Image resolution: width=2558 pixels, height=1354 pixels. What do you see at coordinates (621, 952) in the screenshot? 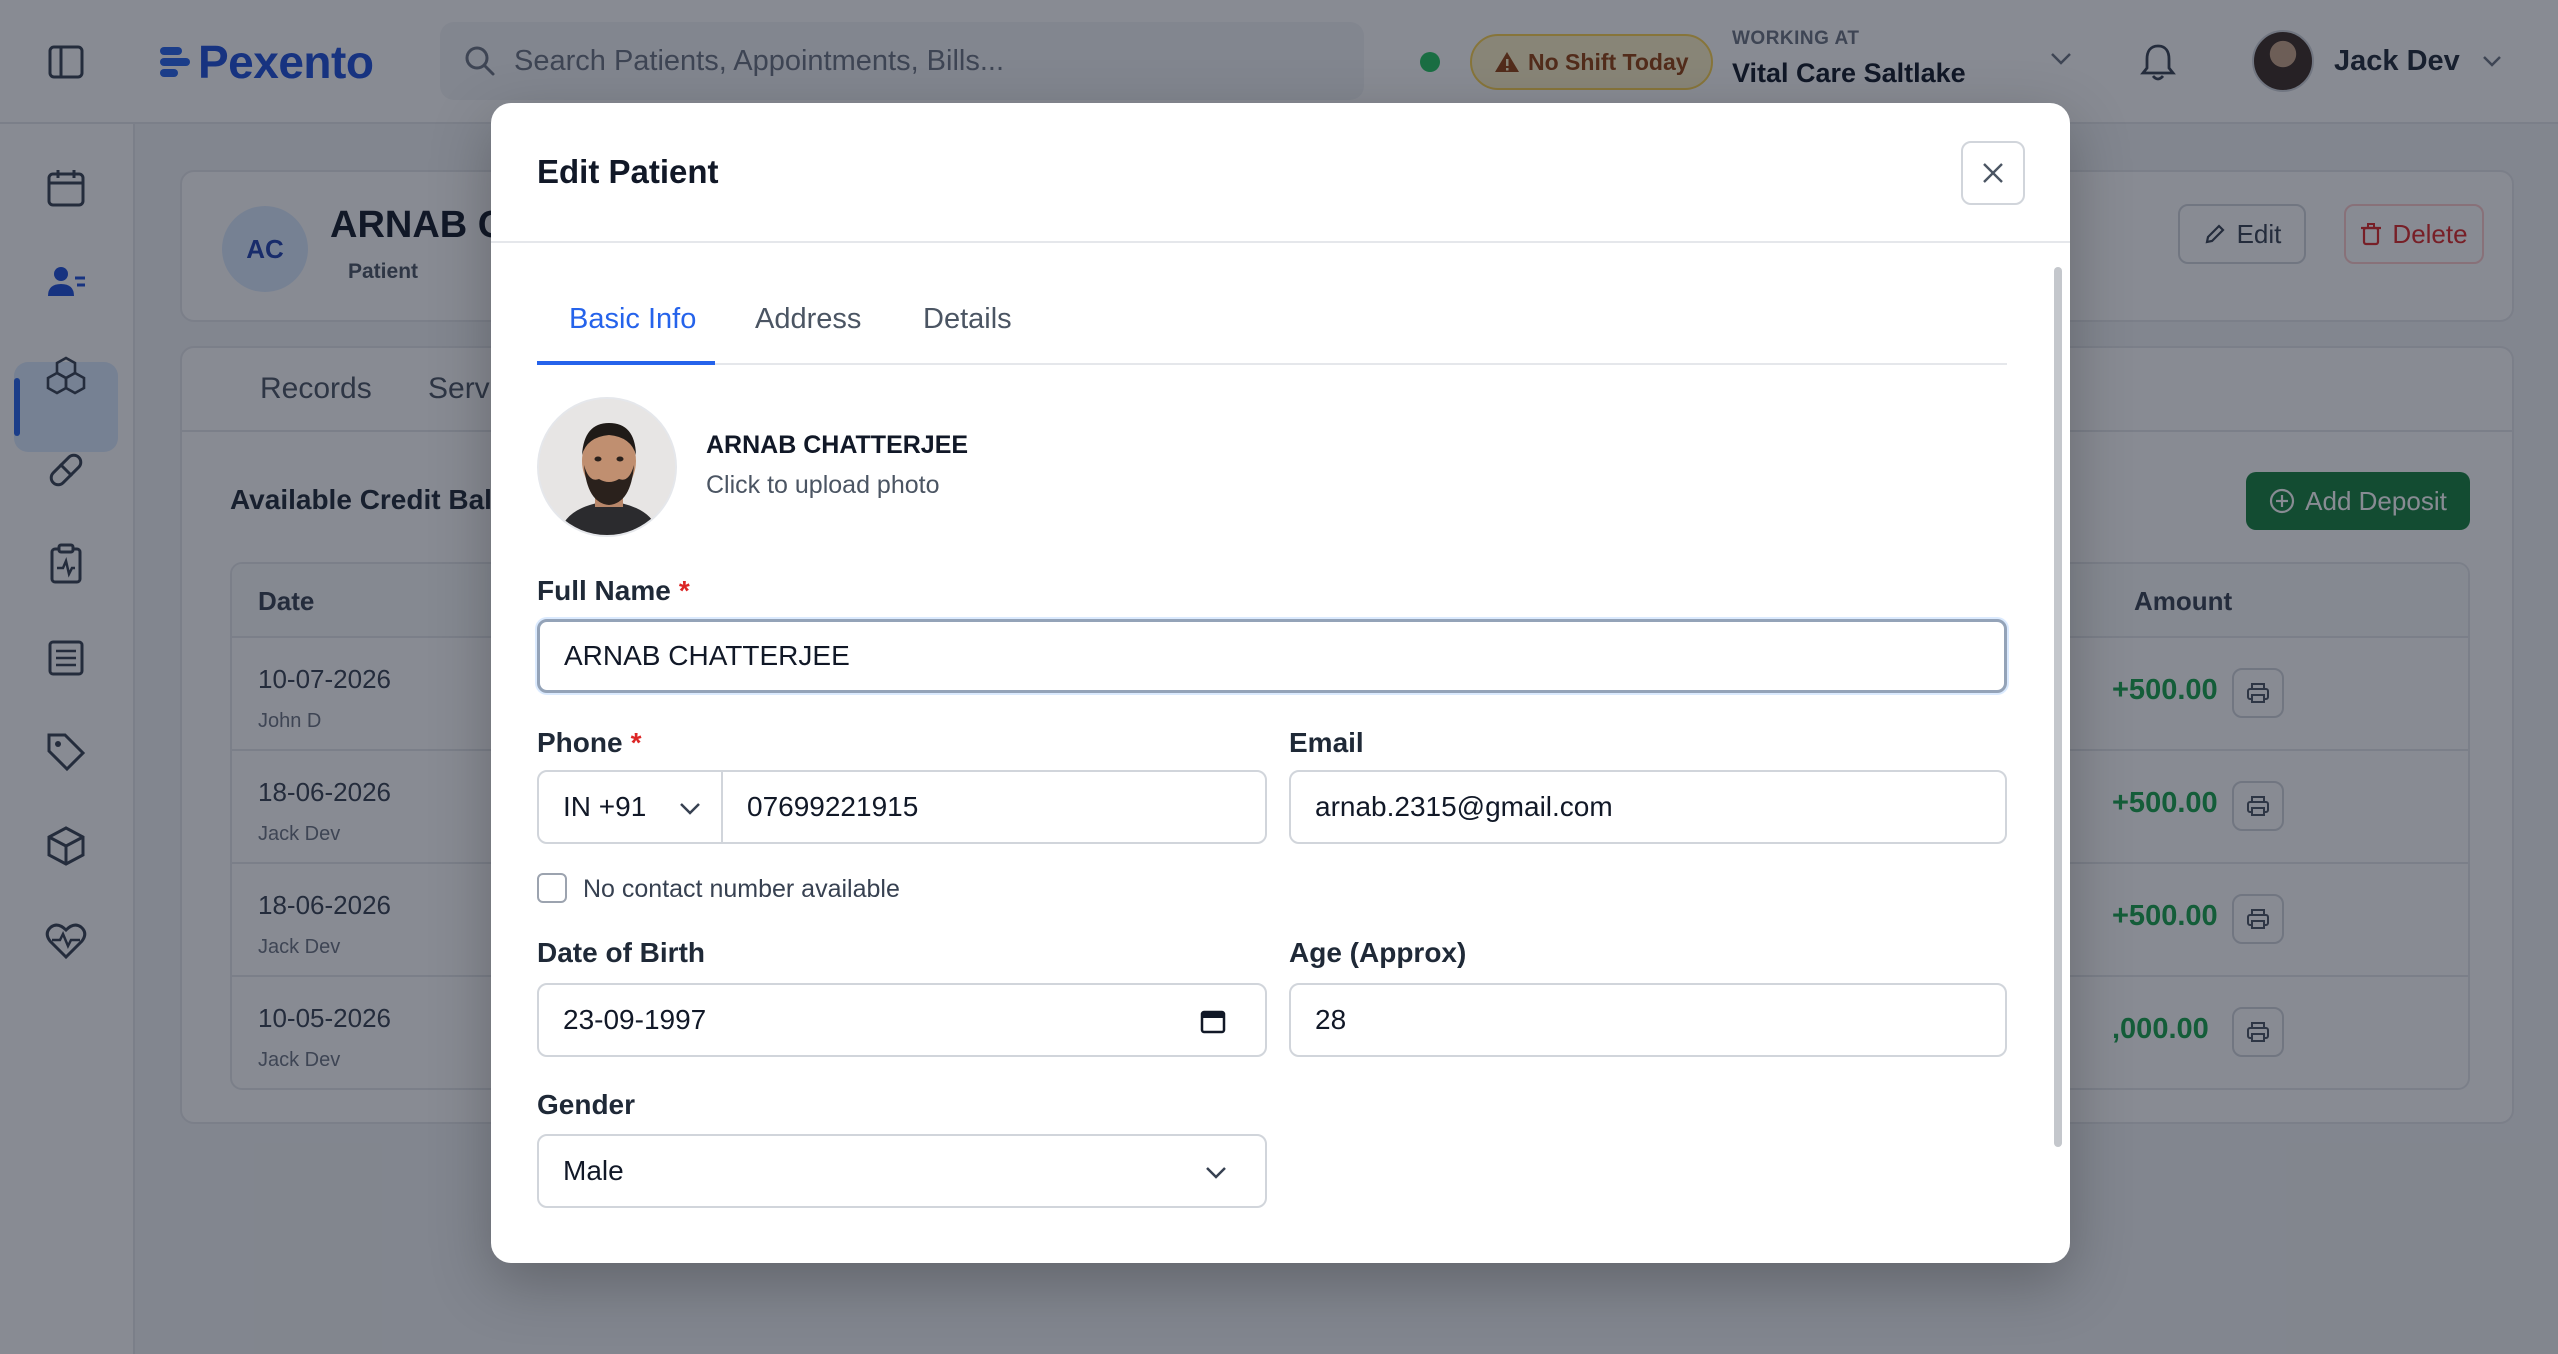
I see `dob-label: Date of Birth` at bounding box center [621, 952].